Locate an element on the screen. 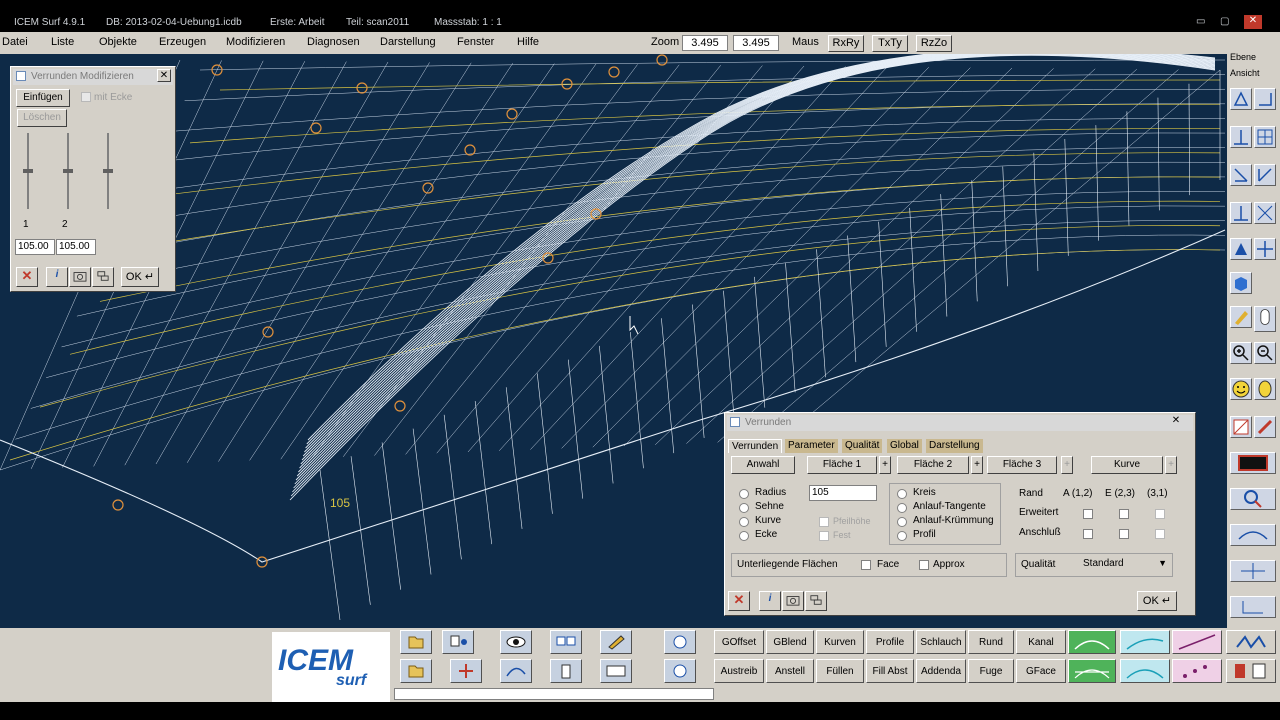 This screenshot has width=1280, height=720. eye-icon is located at coordinates (516, 642).